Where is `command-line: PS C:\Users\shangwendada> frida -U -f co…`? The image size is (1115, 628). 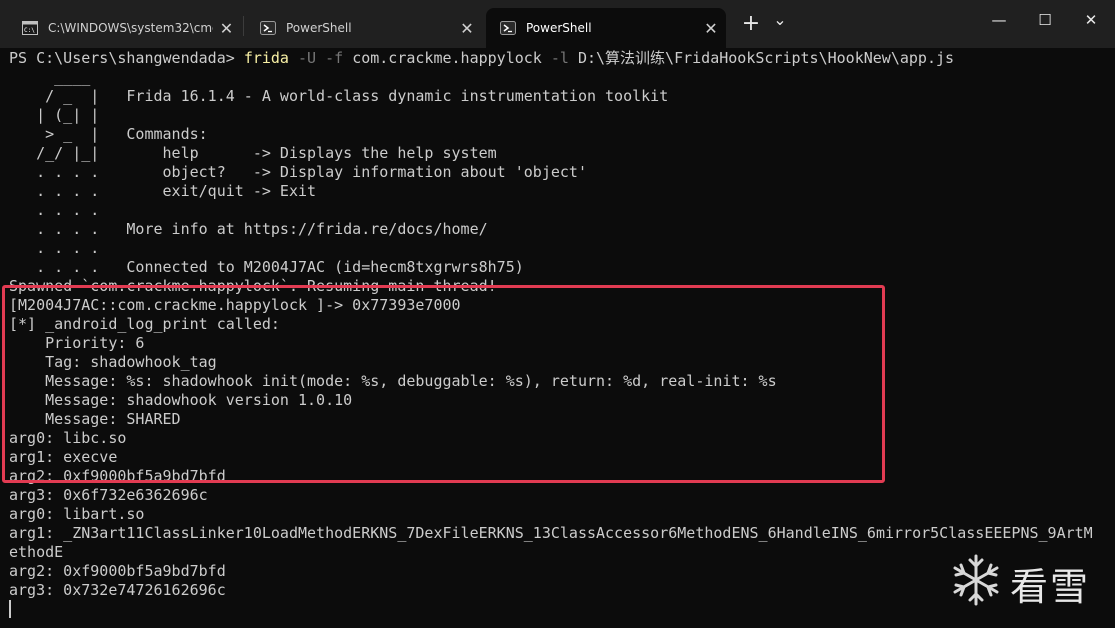 command-line: PS C:\Users\shangwendada> frida -U -f co… is located at coordinates (481, 58).